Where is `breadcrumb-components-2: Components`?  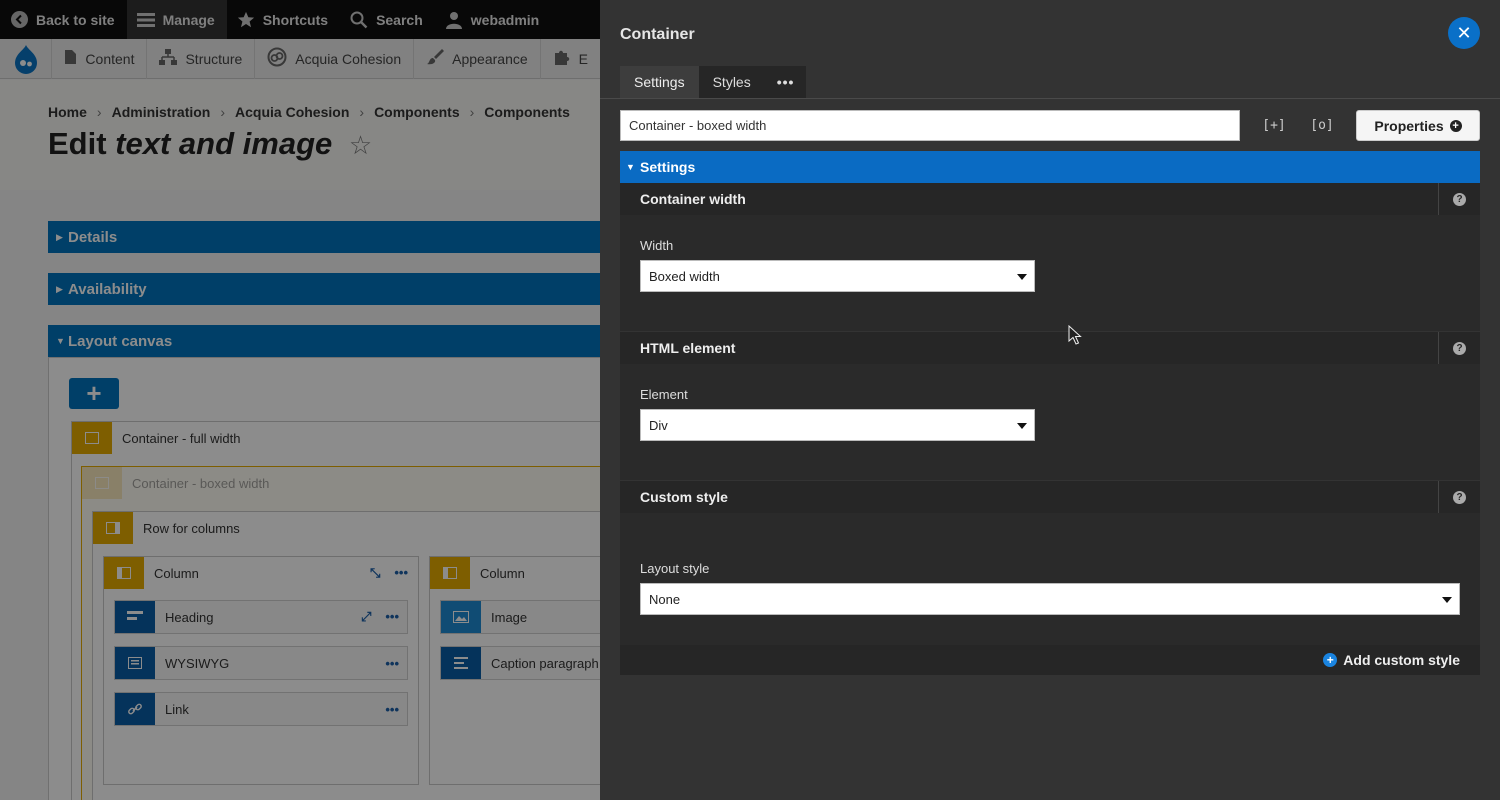
breadcrumb-components-2: Components is located at coordinates (527, 112).